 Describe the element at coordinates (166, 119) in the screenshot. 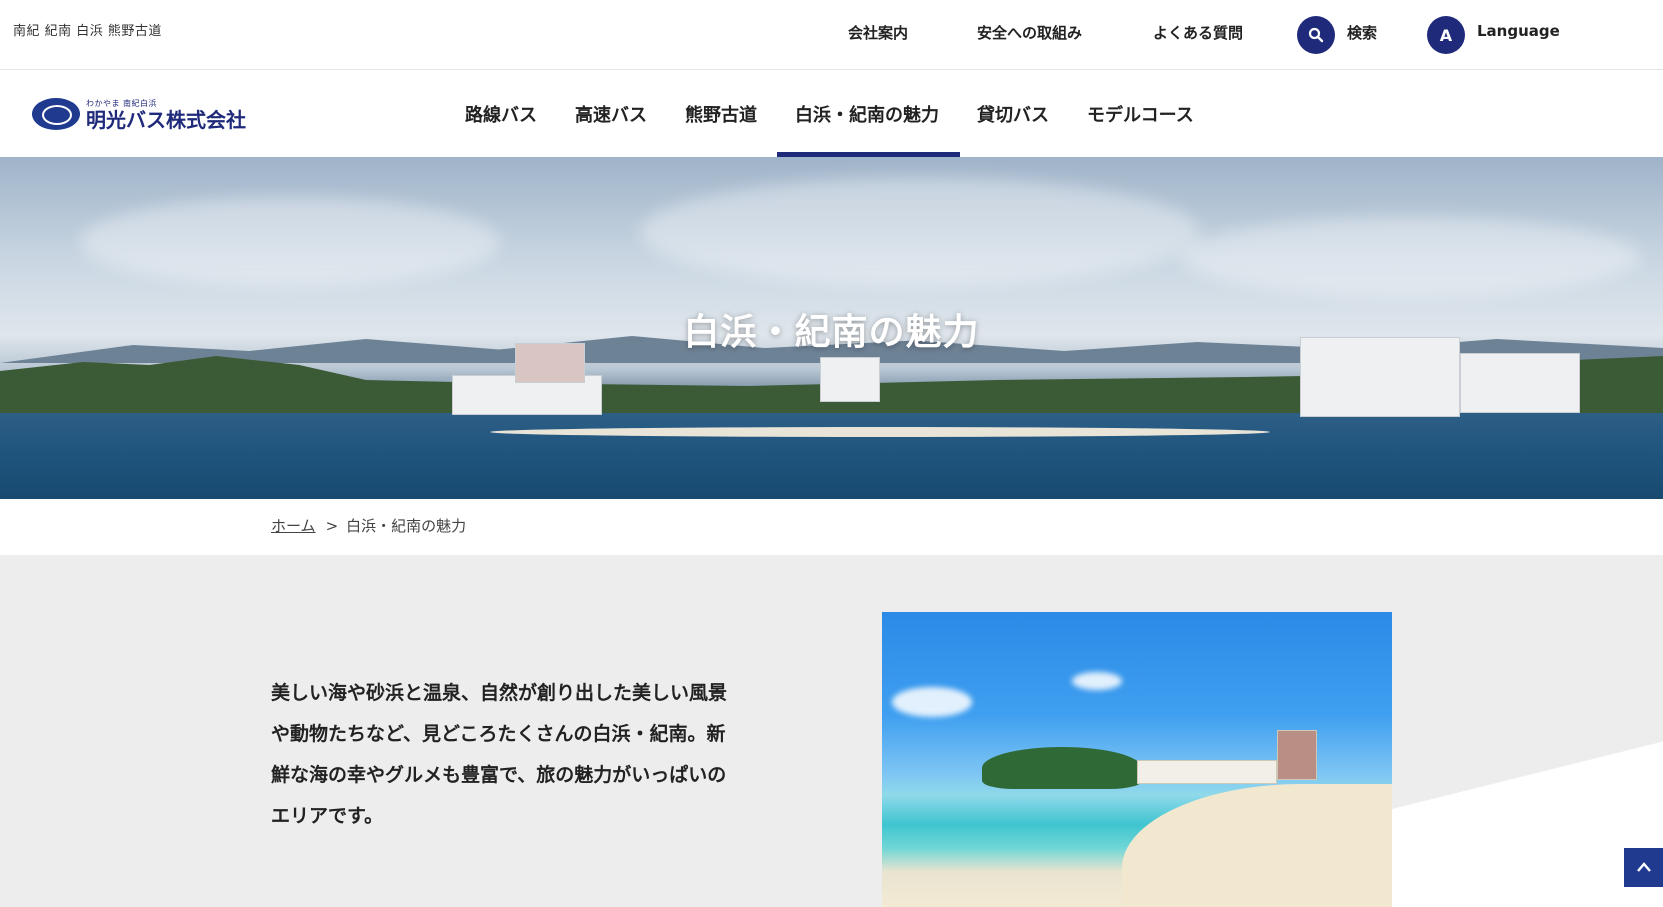

I see `logo-name: 明光バス株式会社` at that location.